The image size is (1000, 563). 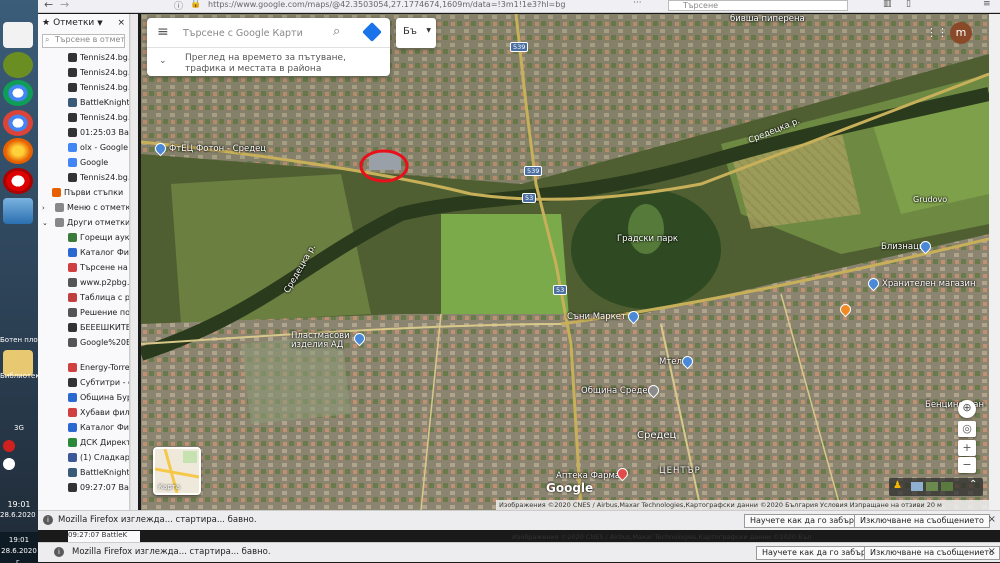 What do you see at coordinates (178, 6) in the screenshot?
I see `info-icon: ⓘ` at bounding box center [178, 6].